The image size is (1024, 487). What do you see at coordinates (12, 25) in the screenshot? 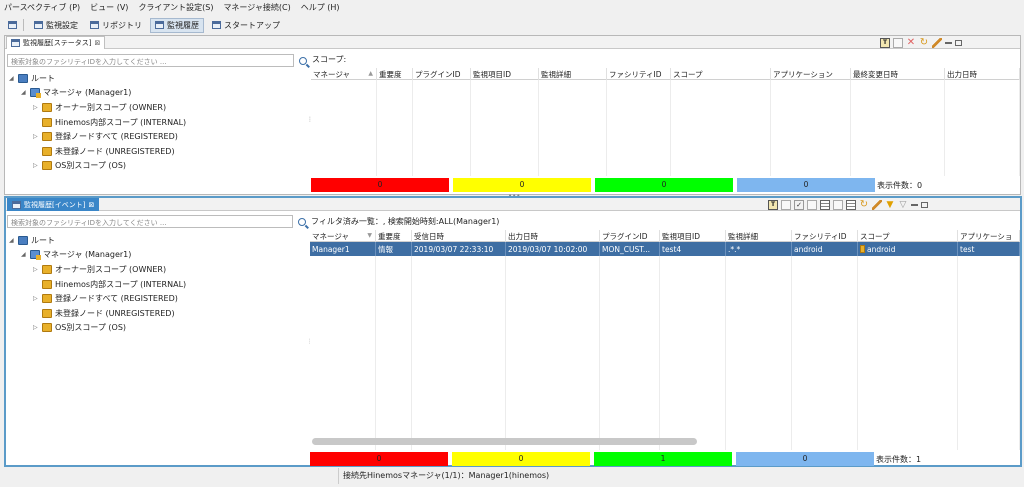
I see `open-perspective-icon` at bounding box center [12, 25].